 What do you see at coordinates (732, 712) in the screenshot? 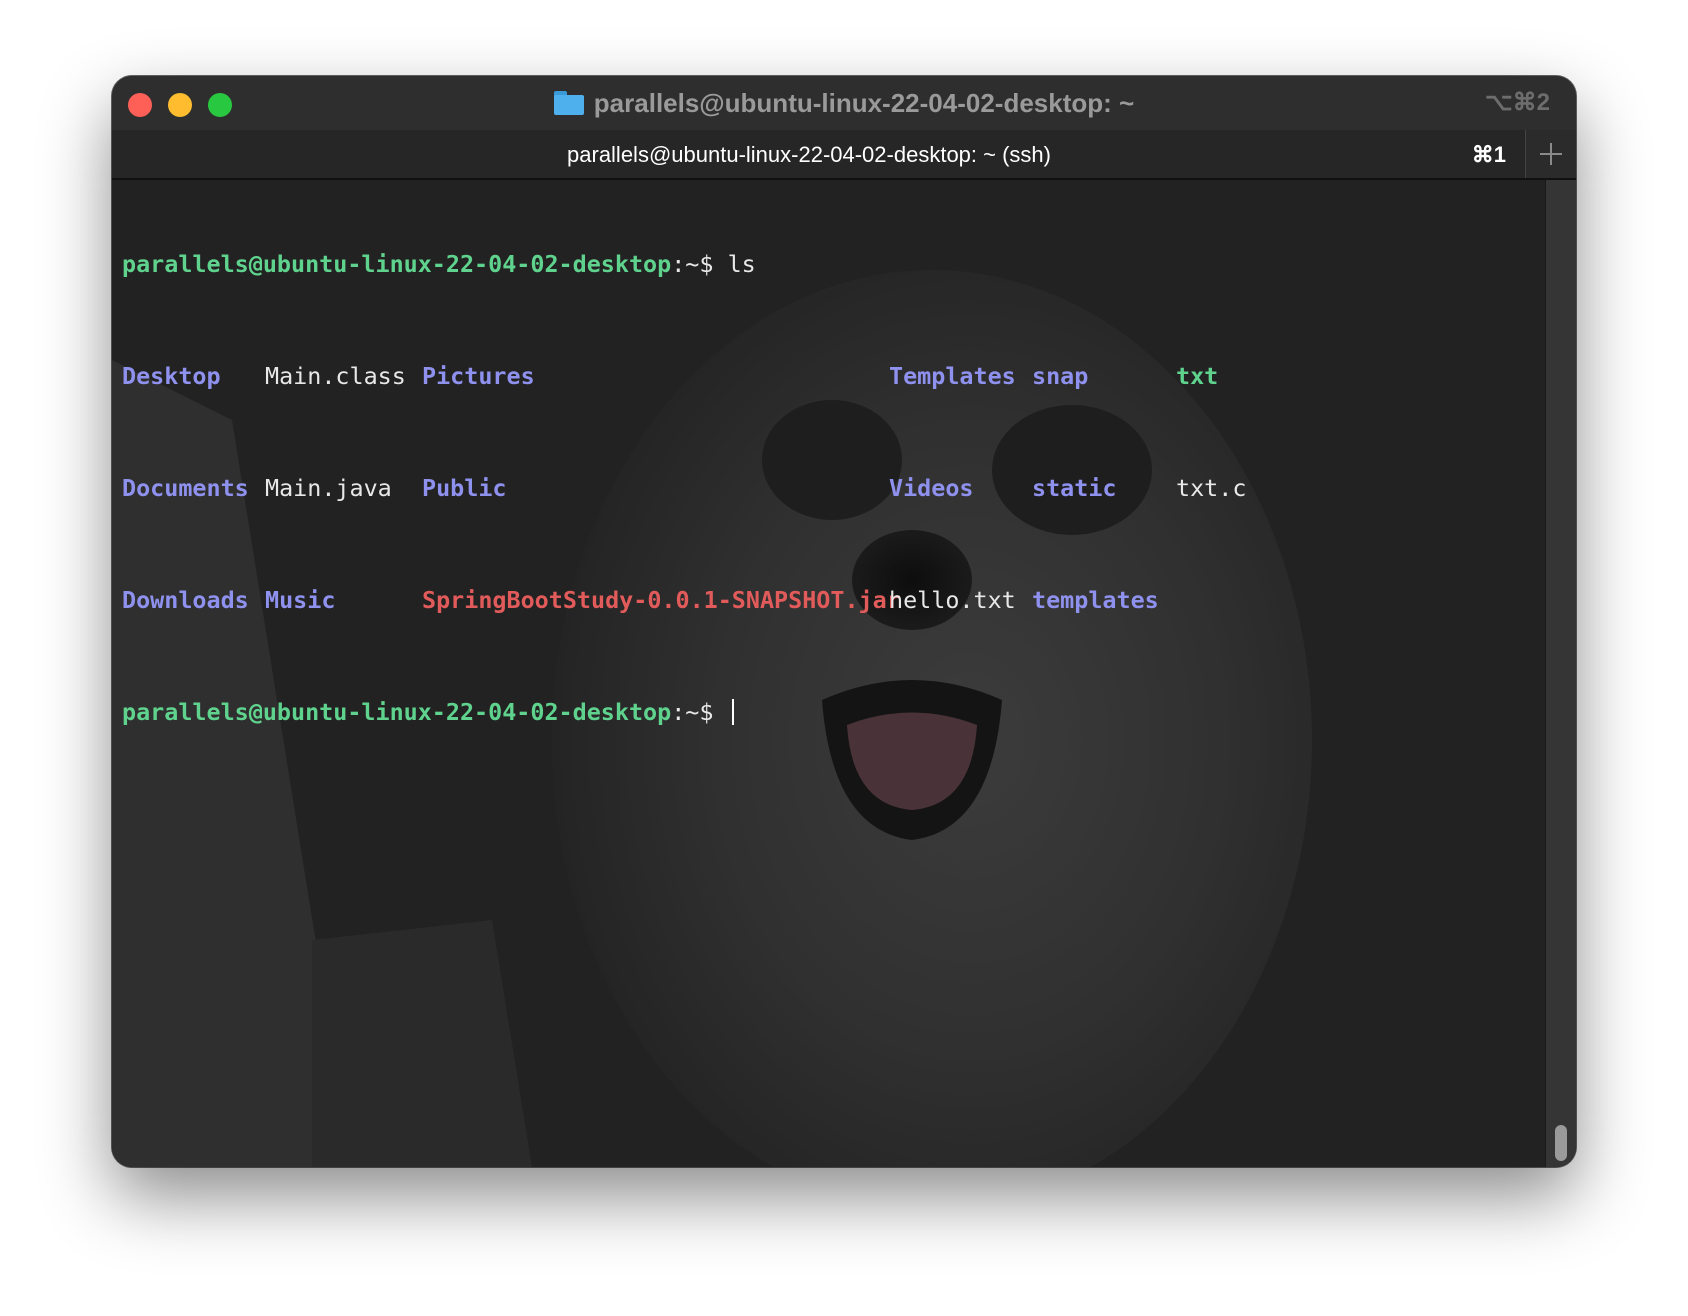
I see `text-cursor` at bounding box center [732, 712].